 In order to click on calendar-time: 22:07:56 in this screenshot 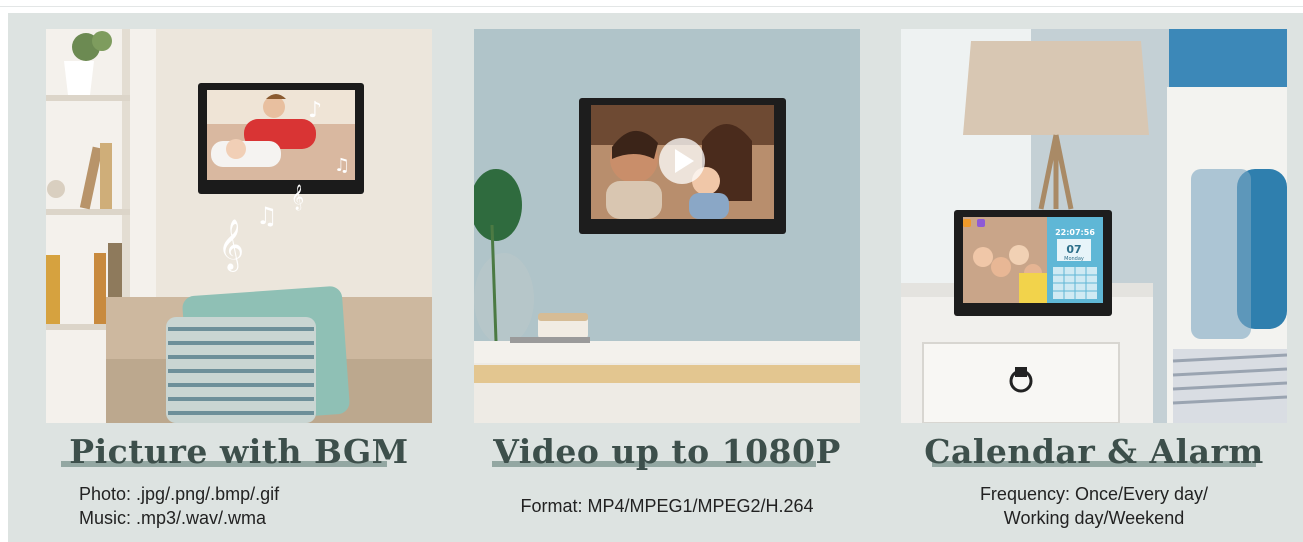, I will do `click(1075, 232)`.